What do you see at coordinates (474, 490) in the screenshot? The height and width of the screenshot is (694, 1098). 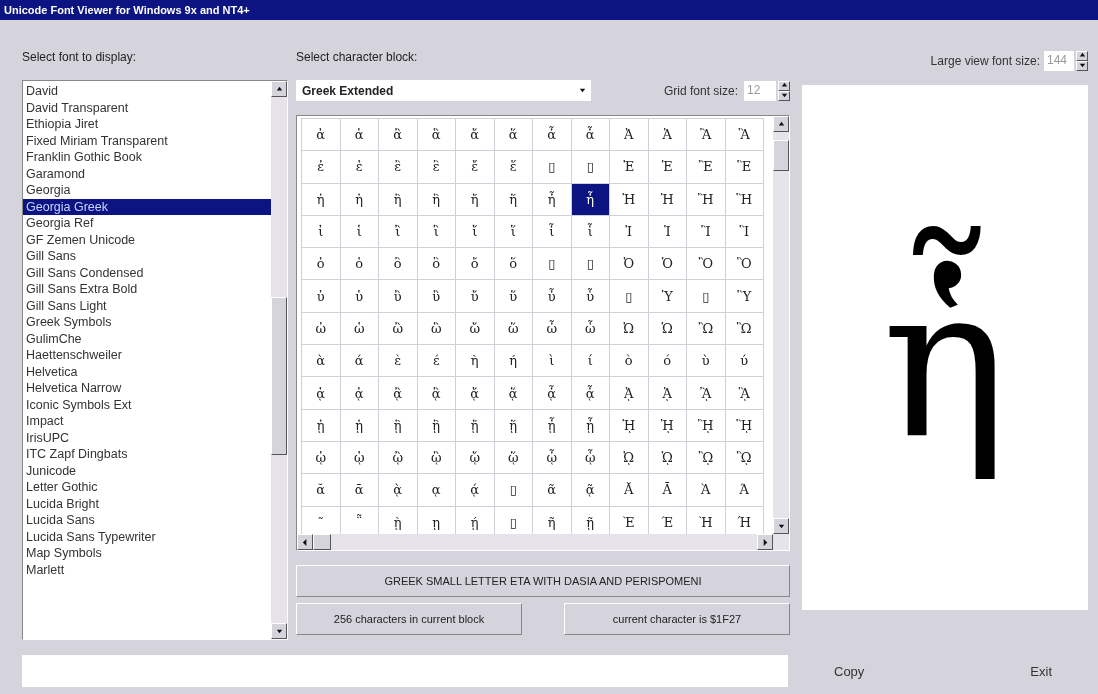 I see `character-cell: ᾴ` at bounding box center [474, 490].